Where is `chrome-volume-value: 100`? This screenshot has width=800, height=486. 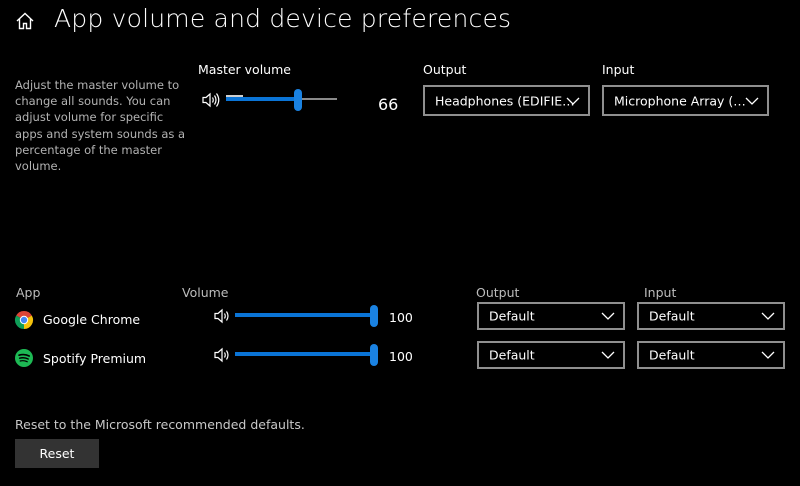
chrome-volume-value: 100 is located at coordinates (401, 317).